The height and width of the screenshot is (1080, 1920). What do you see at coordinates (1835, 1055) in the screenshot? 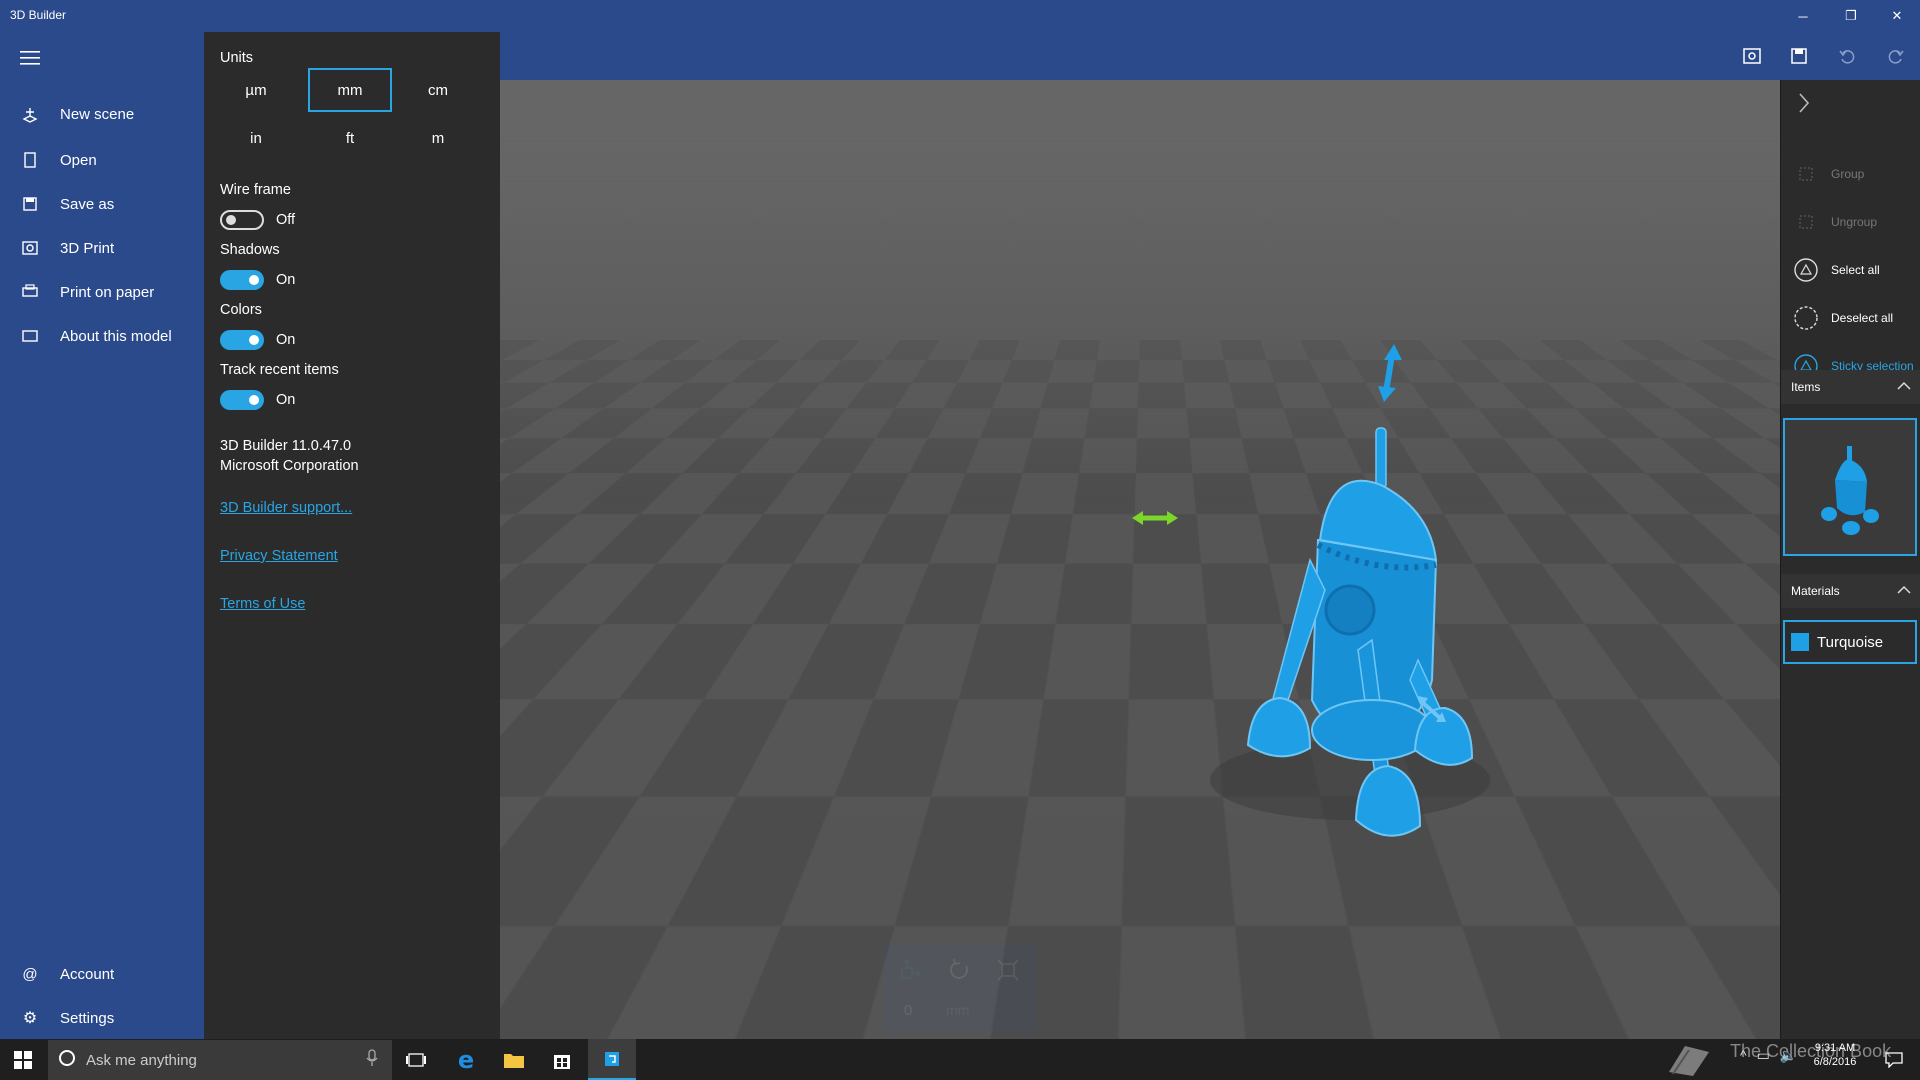
I see `clock: 9:31 AM 6/8/2016` at bounding box center [1835, 1055].